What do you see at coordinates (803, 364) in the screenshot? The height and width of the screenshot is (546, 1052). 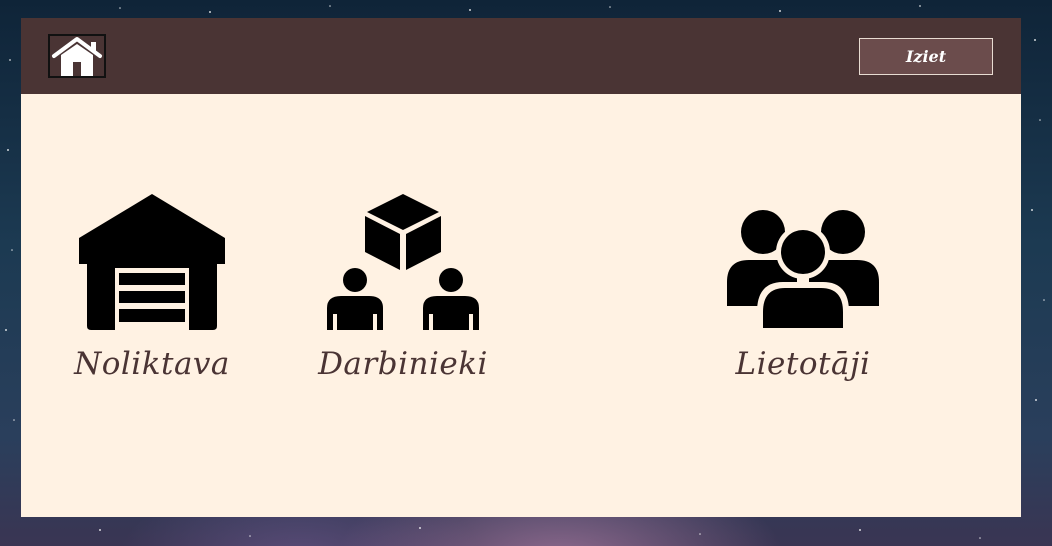 I see `menu-label-users: Lietotāji` at bounding box center [803, 364].